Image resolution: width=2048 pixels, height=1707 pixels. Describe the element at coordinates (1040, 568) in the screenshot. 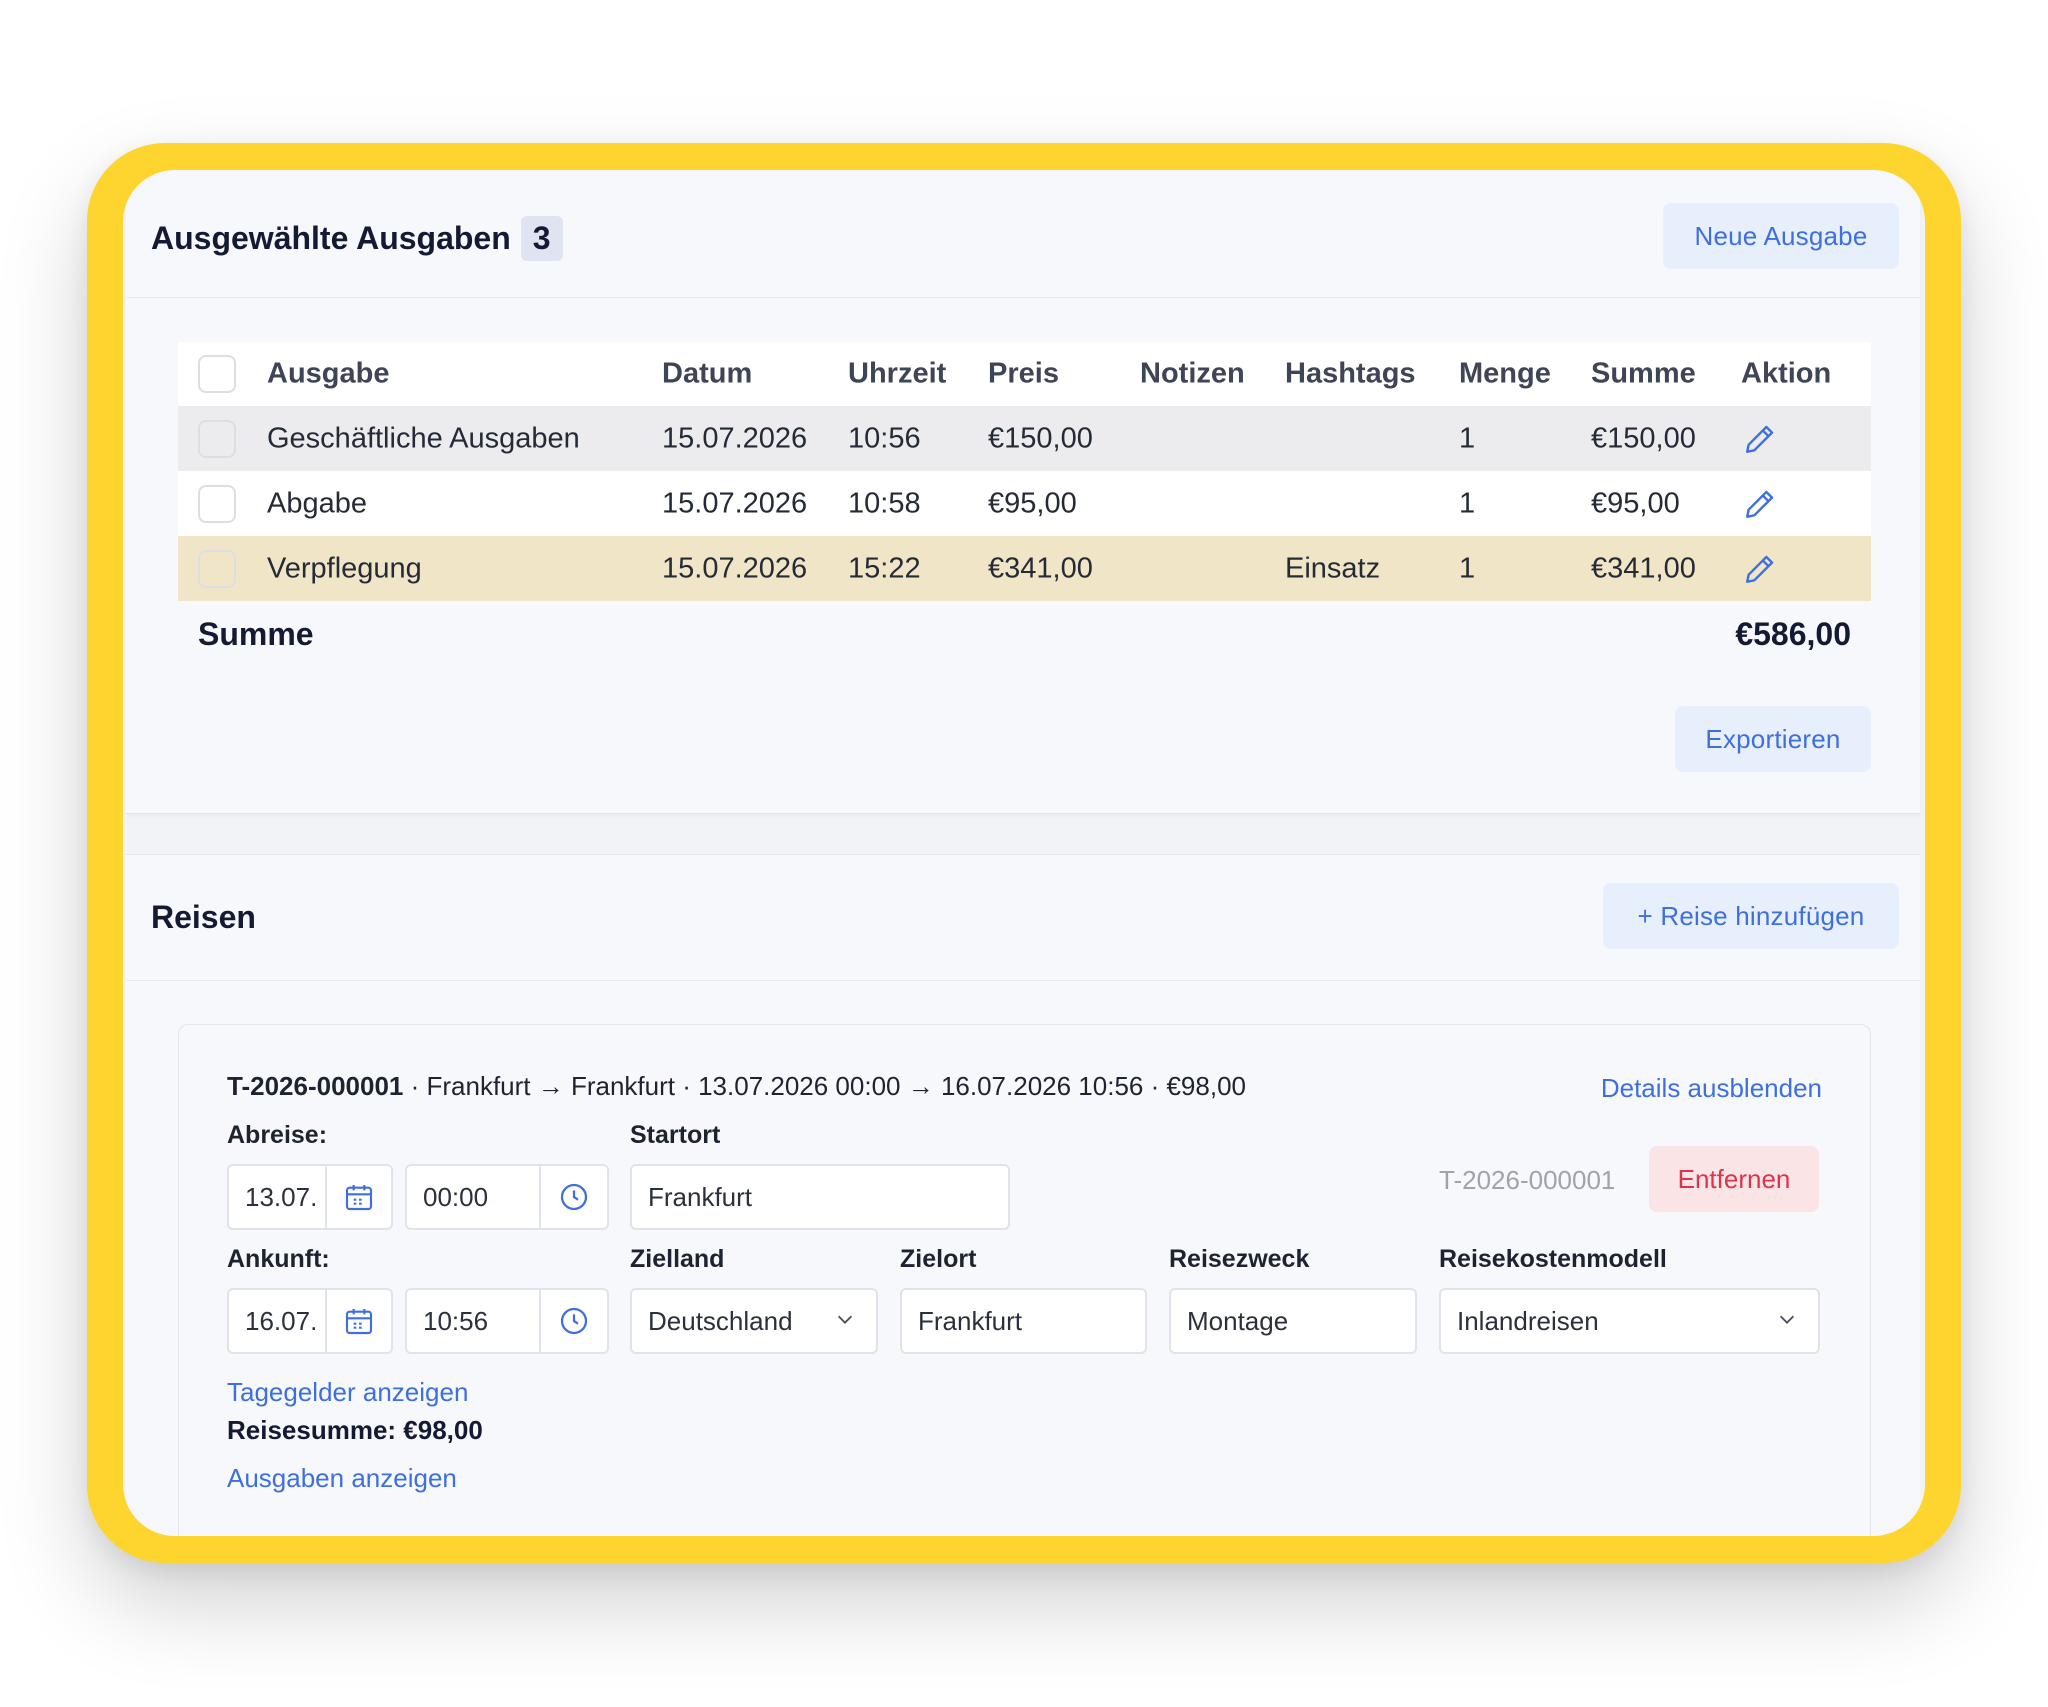

I see `cell-preis: €341,00` at that location.